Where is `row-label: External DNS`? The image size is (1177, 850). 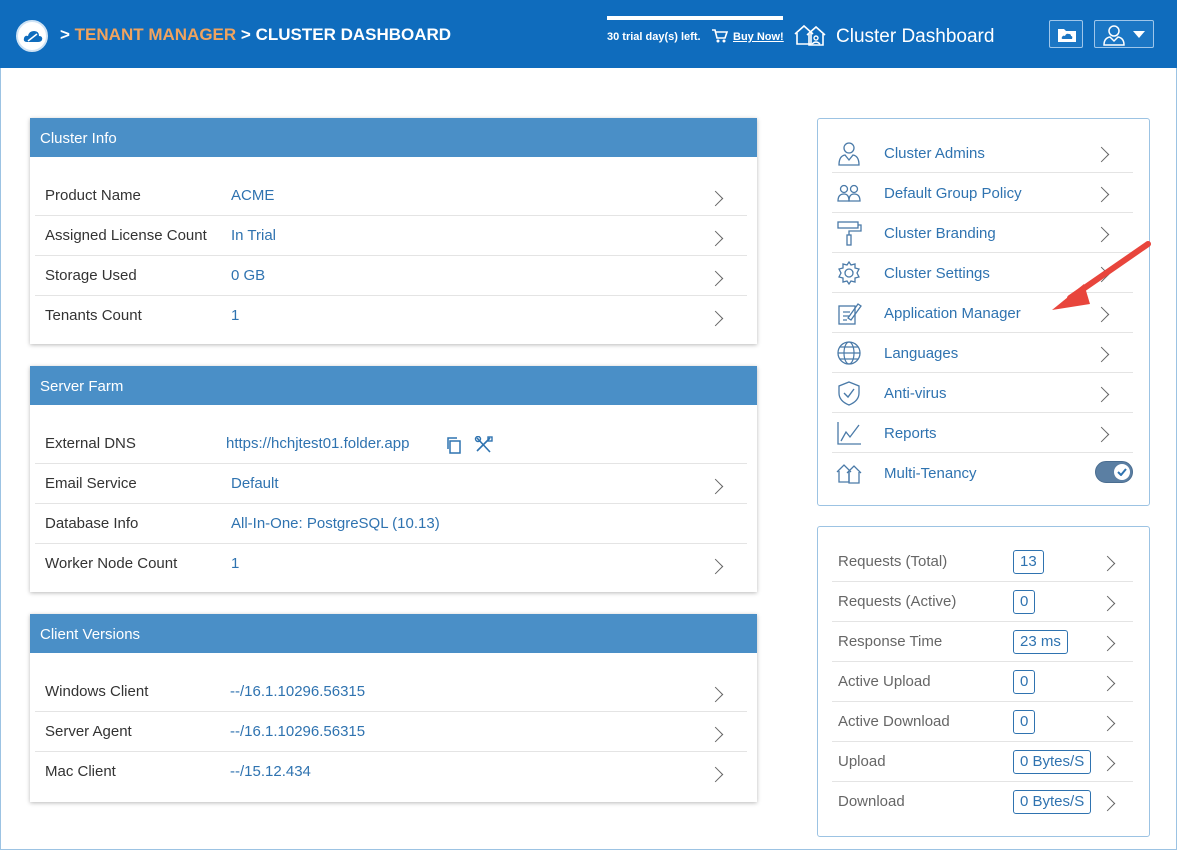
row-label: External DNS is located at coordinates (90, 443).